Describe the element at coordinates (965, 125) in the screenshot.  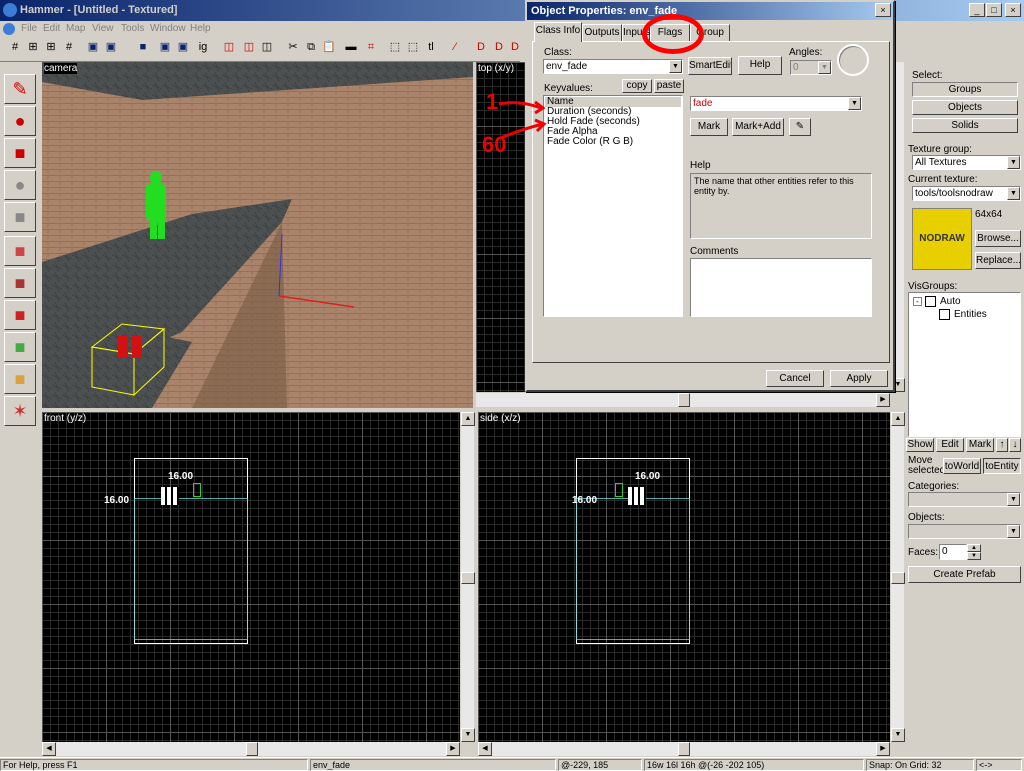
I see `select-solids-button: Solids` at that location.